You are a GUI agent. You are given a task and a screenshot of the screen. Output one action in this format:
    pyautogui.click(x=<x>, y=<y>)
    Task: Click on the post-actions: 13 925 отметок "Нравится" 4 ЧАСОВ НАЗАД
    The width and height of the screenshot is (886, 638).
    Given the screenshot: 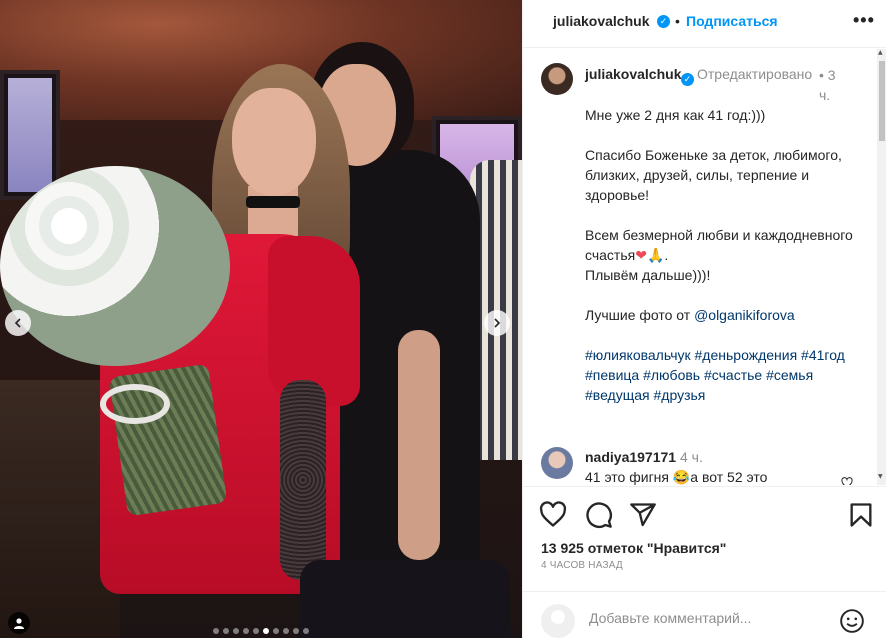 What is the action you would take?
    pyautogui.click(x=704, y=538)
    